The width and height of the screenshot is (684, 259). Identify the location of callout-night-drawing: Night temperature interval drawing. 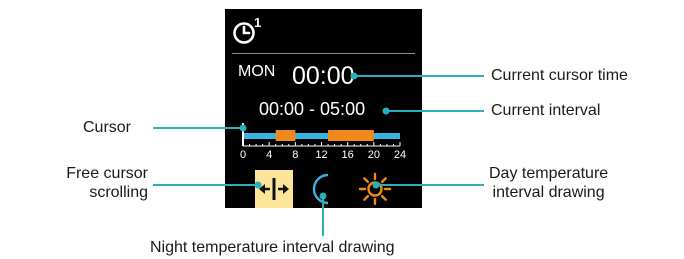
(272, 247).